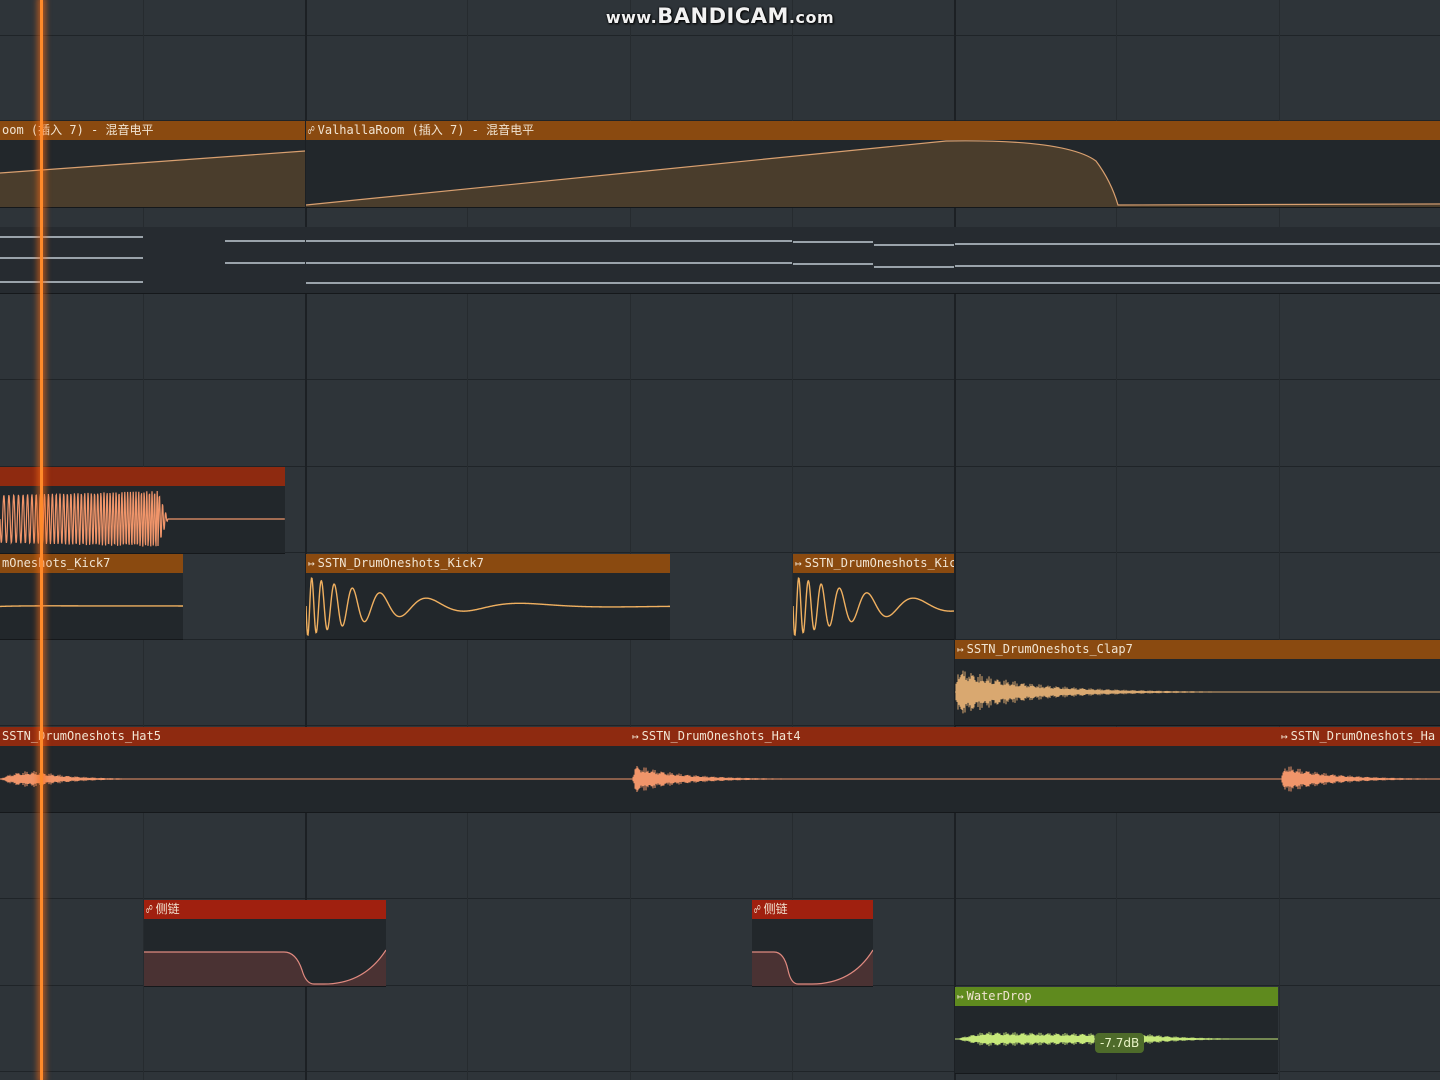 This screenshot has width=1440, height=1080. I want to click on clip-label: SSTN_DrumOneshots_Hat4, so click(721, 736).